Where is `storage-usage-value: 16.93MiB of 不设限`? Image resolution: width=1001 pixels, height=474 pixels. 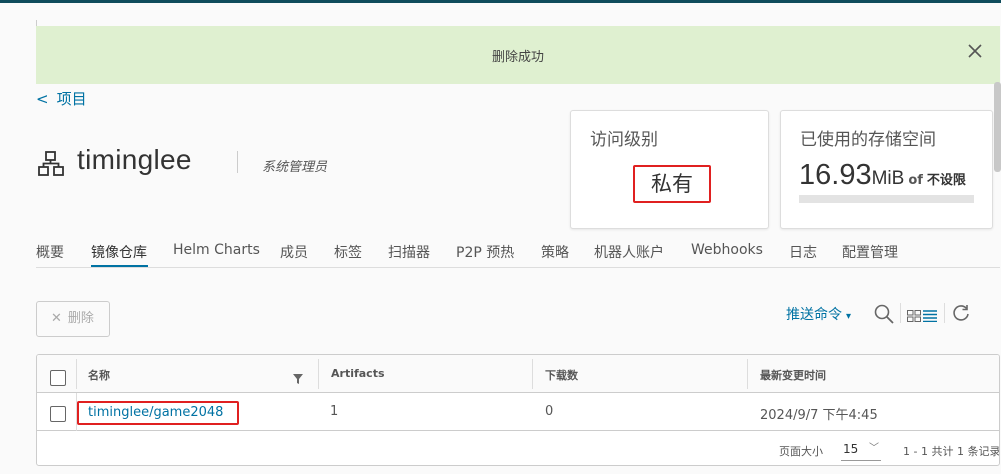
storage-usage-value: 16.93MiB of 不设限 is located at coordinates (882, 175).